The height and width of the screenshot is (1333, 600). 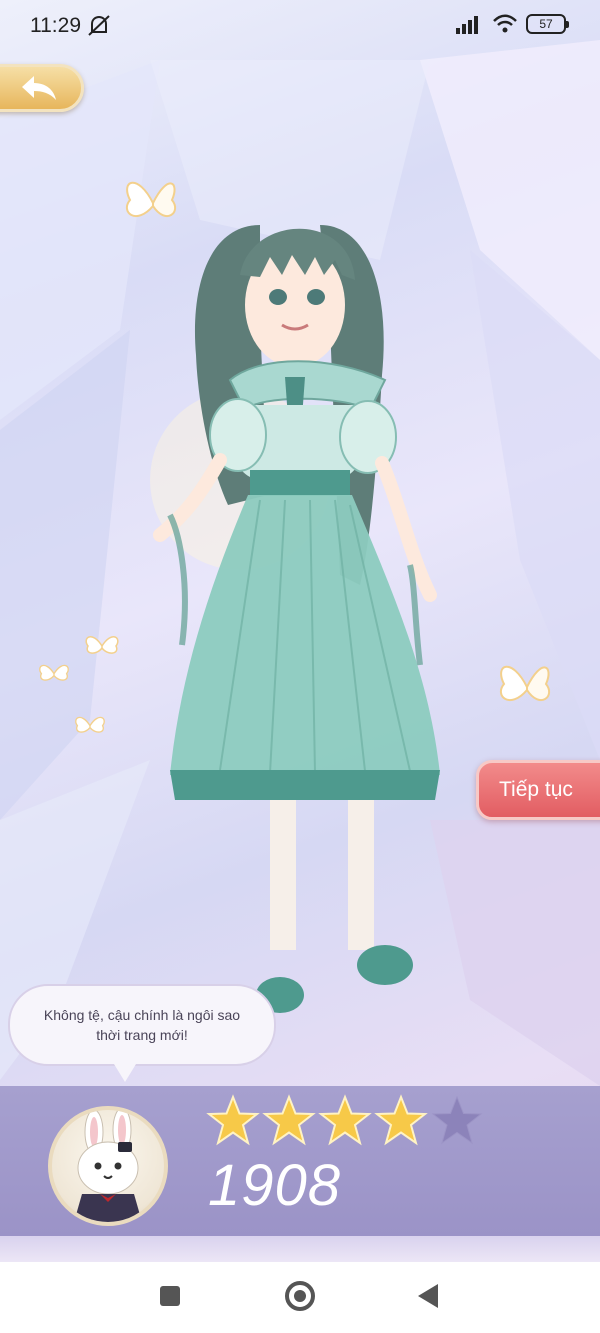 What do you see at coordinates (55, 25) in the screenshot?
I see `status-time: 11:29` at bounding box center [55, 25].